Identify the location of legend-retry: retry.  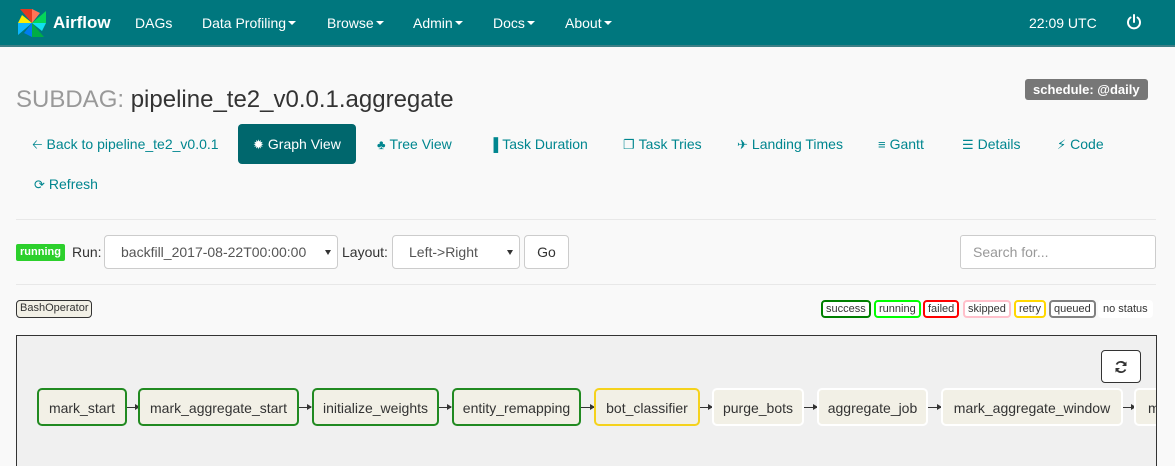
(1030, 309).